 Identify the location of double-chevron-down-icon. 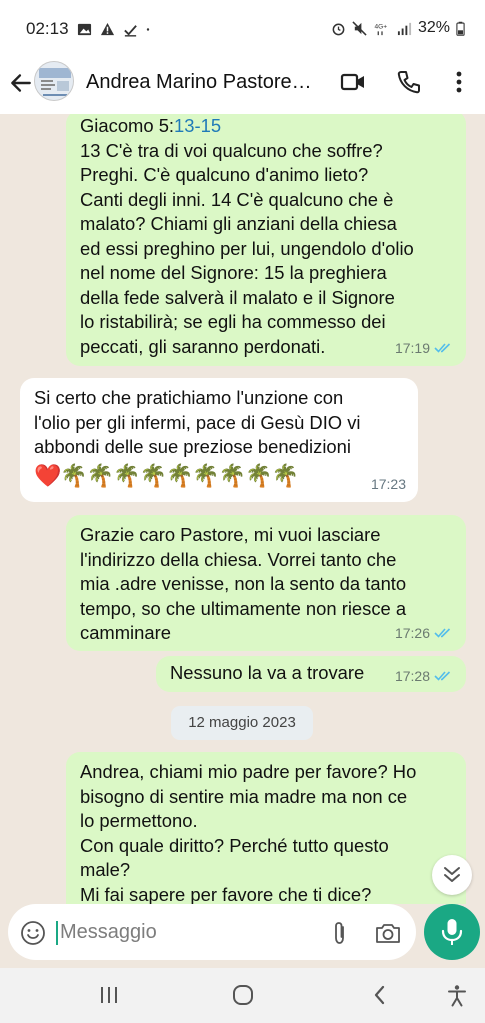
(452, 874).